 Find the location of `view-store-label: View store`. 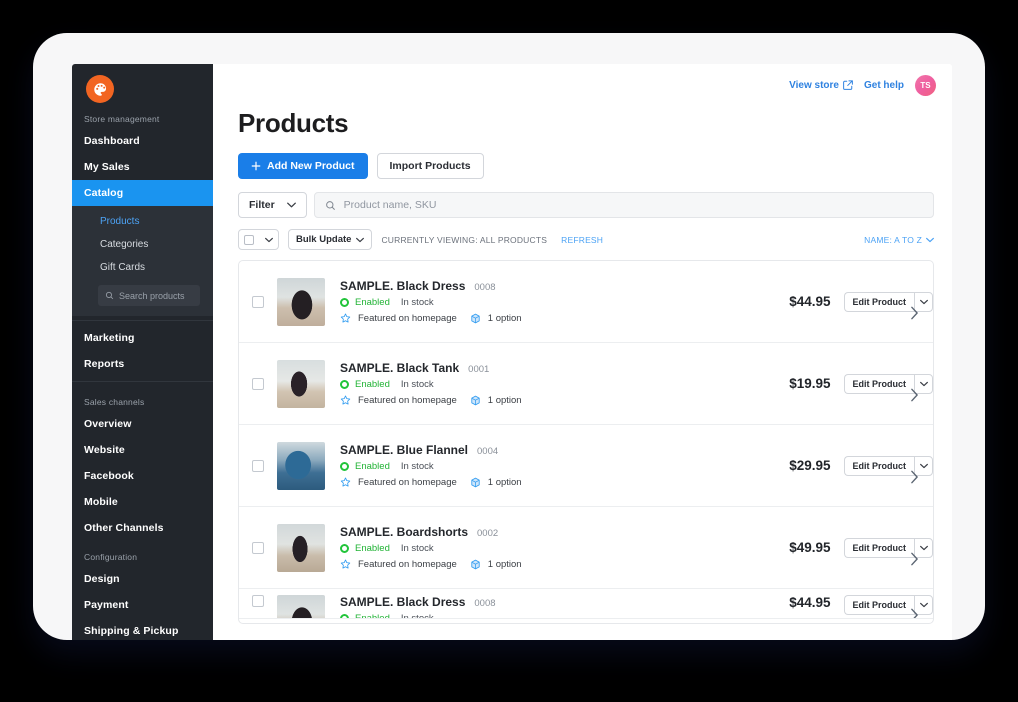

view-store-label: View store is located at coordinates (814, 85).